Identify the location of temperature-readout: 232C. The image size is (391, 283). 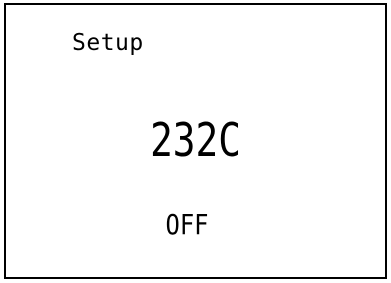
(195, 140).